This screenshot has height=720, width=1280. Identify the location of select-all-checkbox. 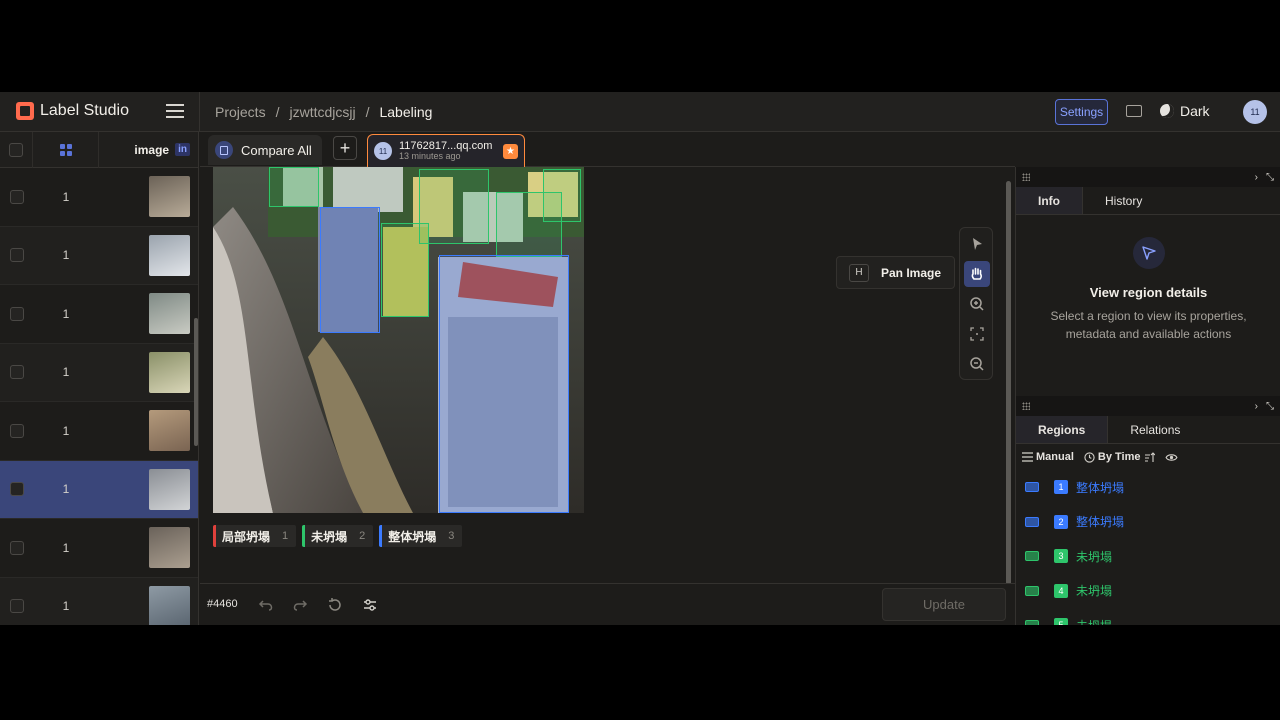
(16, 149).